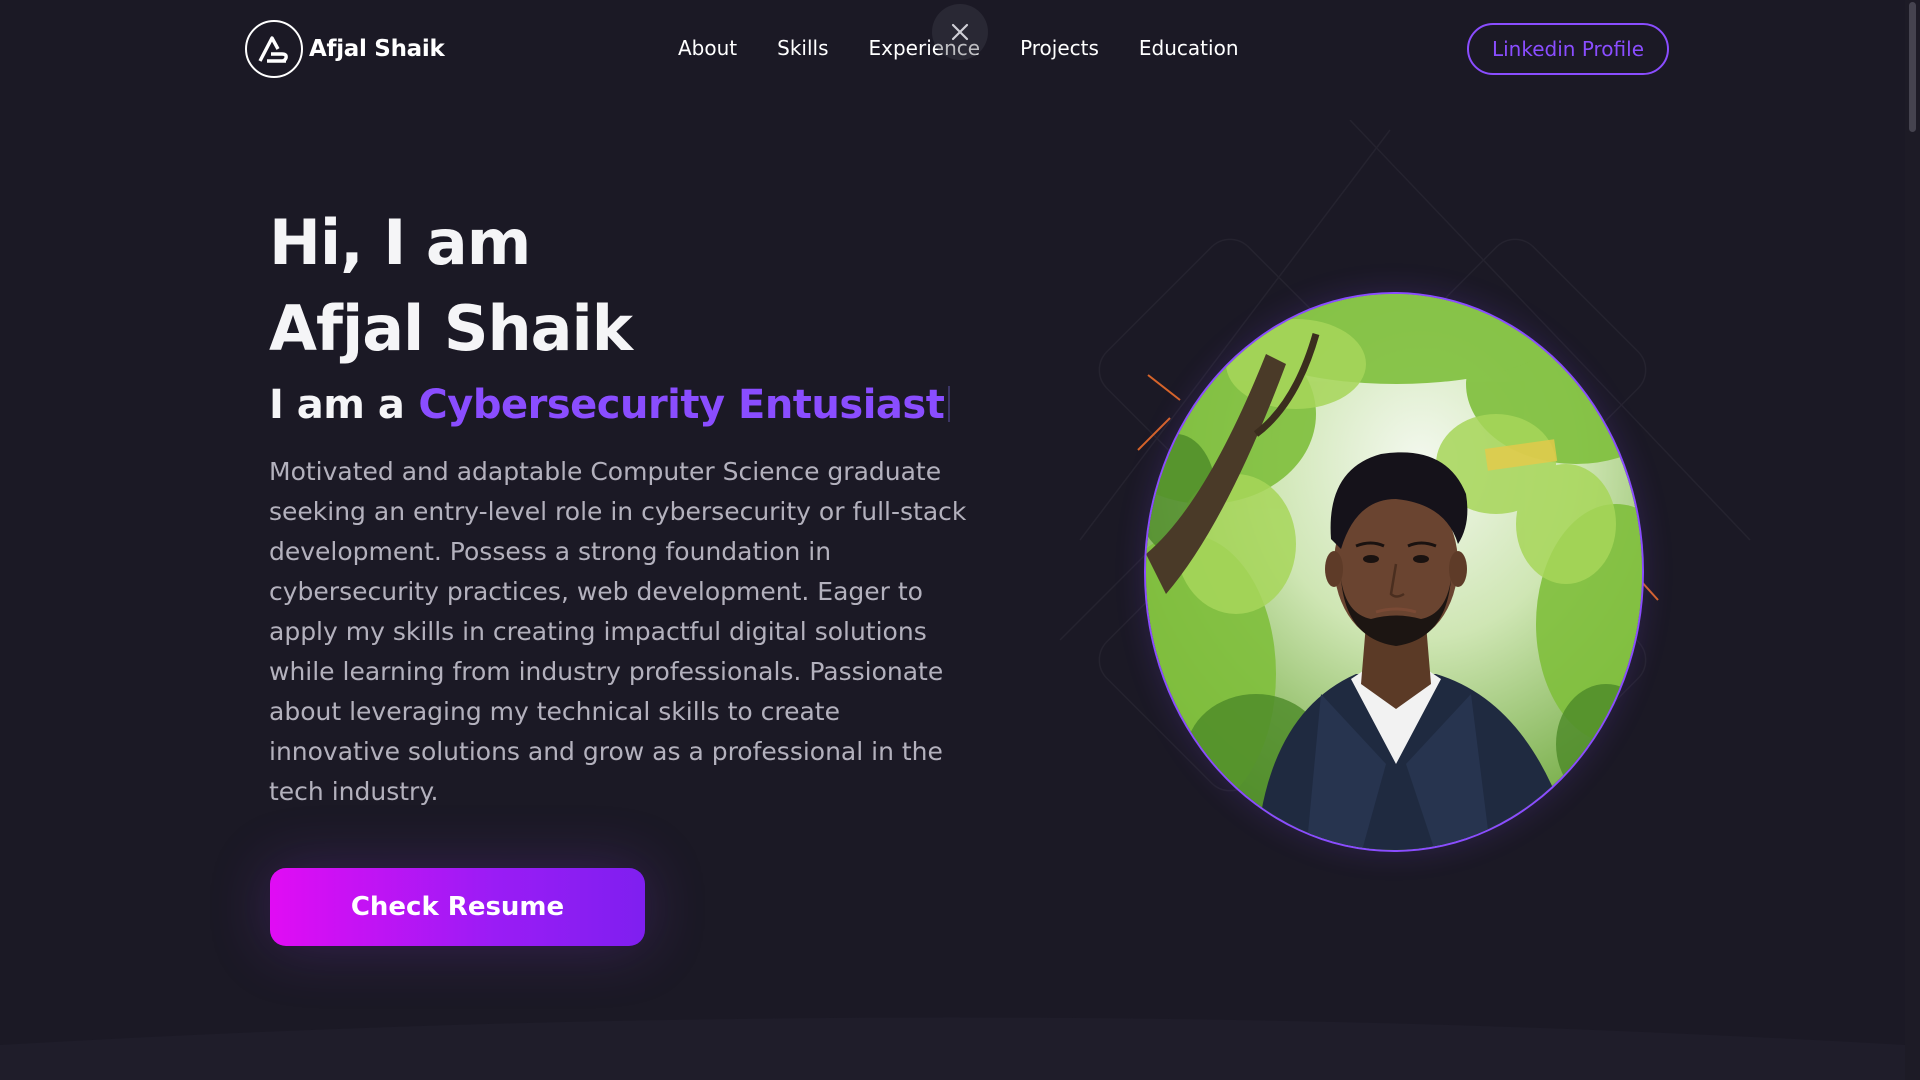  I want to click on typing-cursor, so click(949, 404).